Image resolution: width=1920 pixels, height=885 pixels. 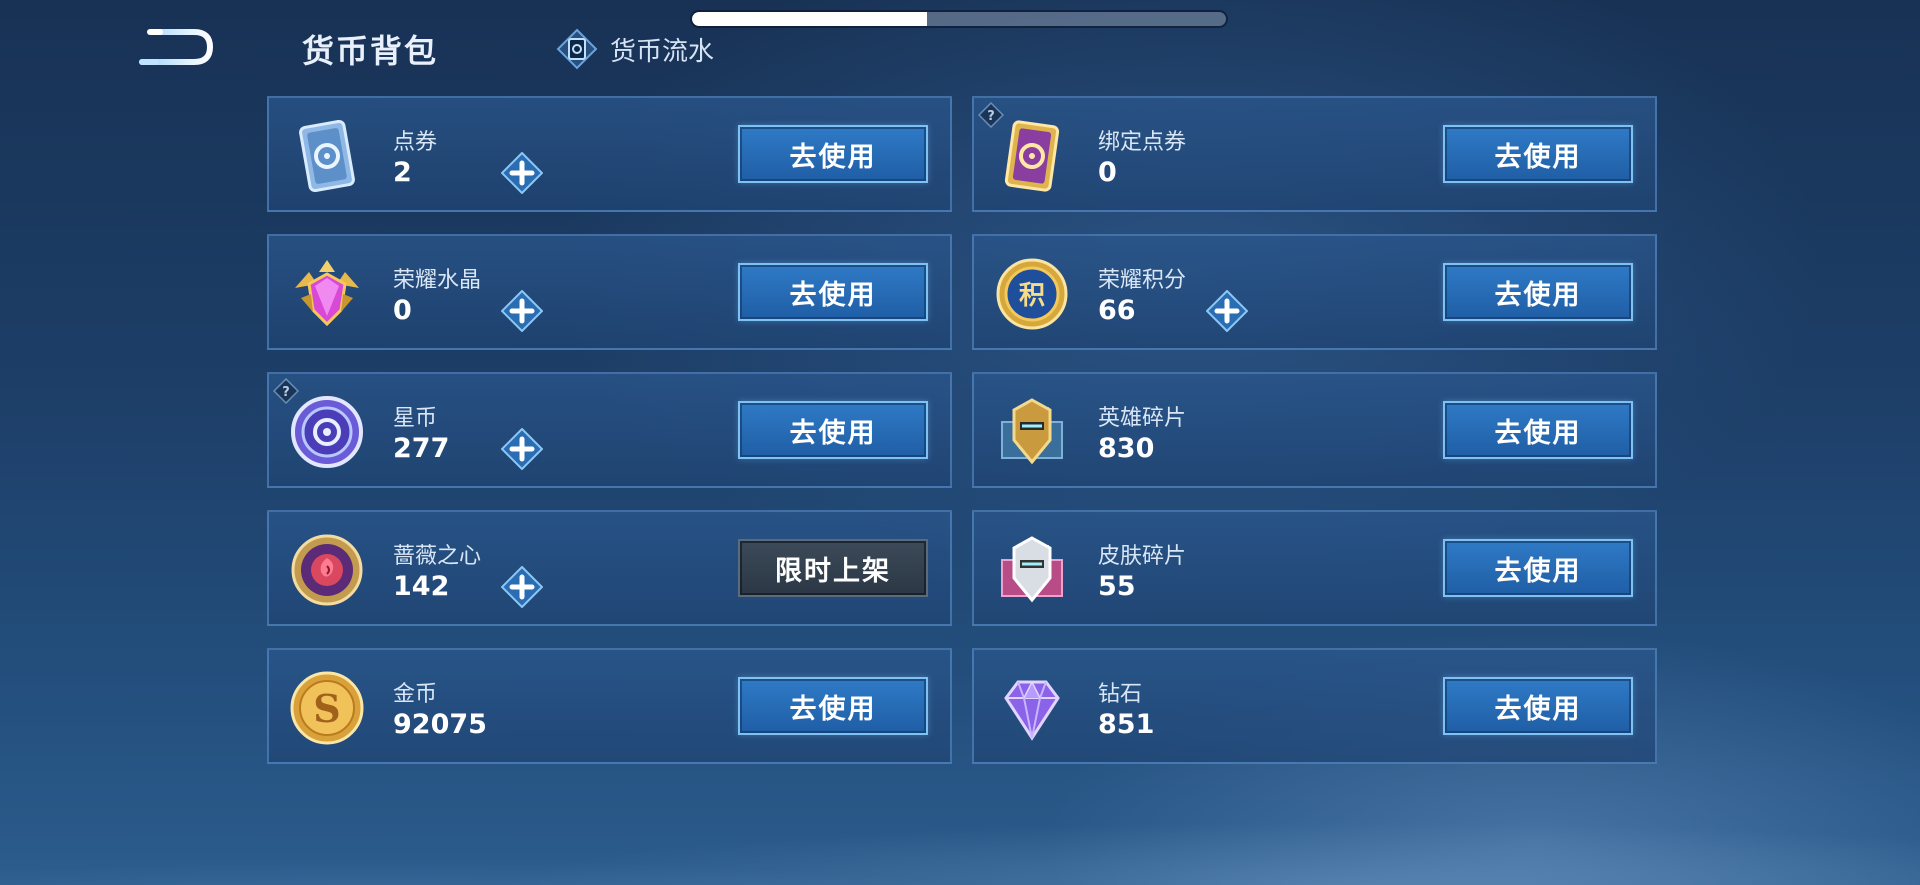 I want to click on currency-amount: 92075, so click(x=440, y=724).